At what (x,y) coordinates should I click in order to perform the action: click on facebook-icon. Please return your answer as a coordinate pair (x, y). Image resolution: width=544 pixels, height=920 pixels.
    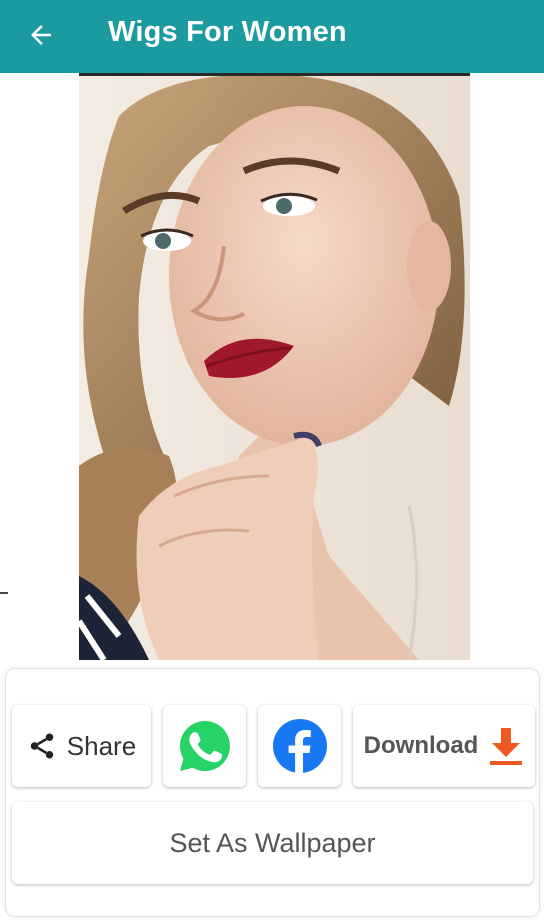
    Looking at the image, I should click on (299, 746).